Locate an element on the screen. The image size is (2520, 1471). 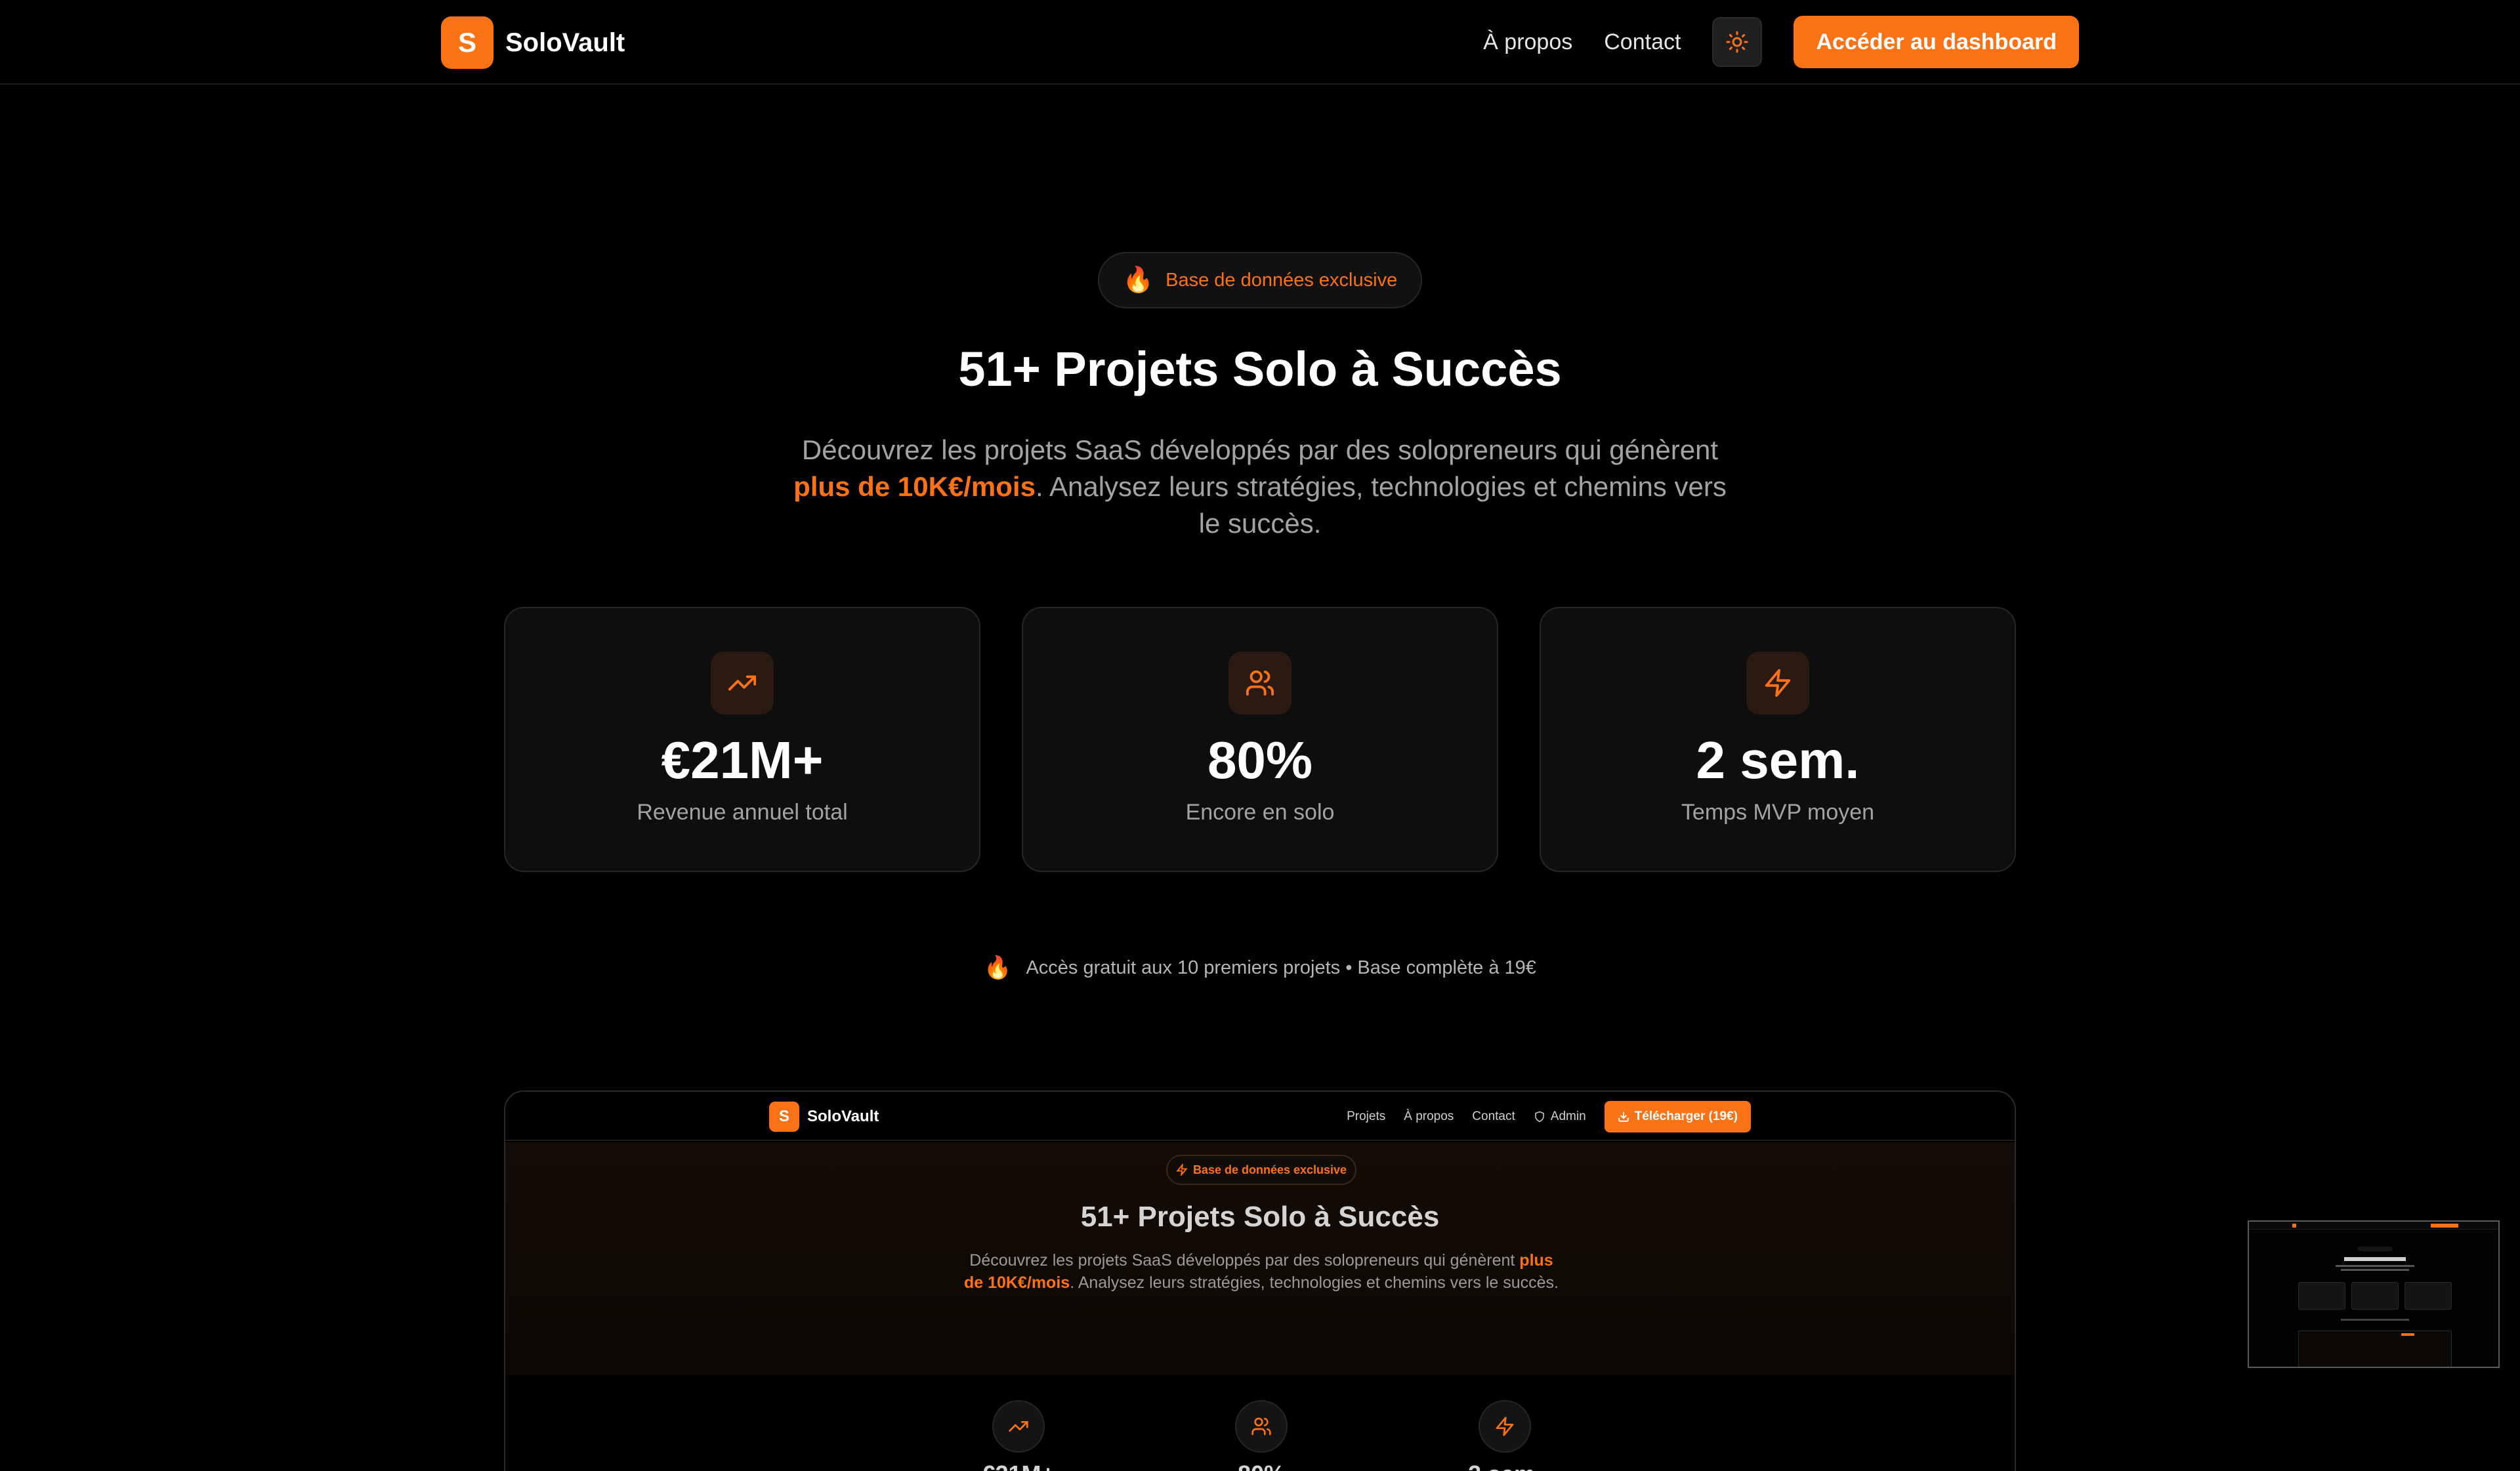
shield-icon is located at coordinates (1539, 1117).